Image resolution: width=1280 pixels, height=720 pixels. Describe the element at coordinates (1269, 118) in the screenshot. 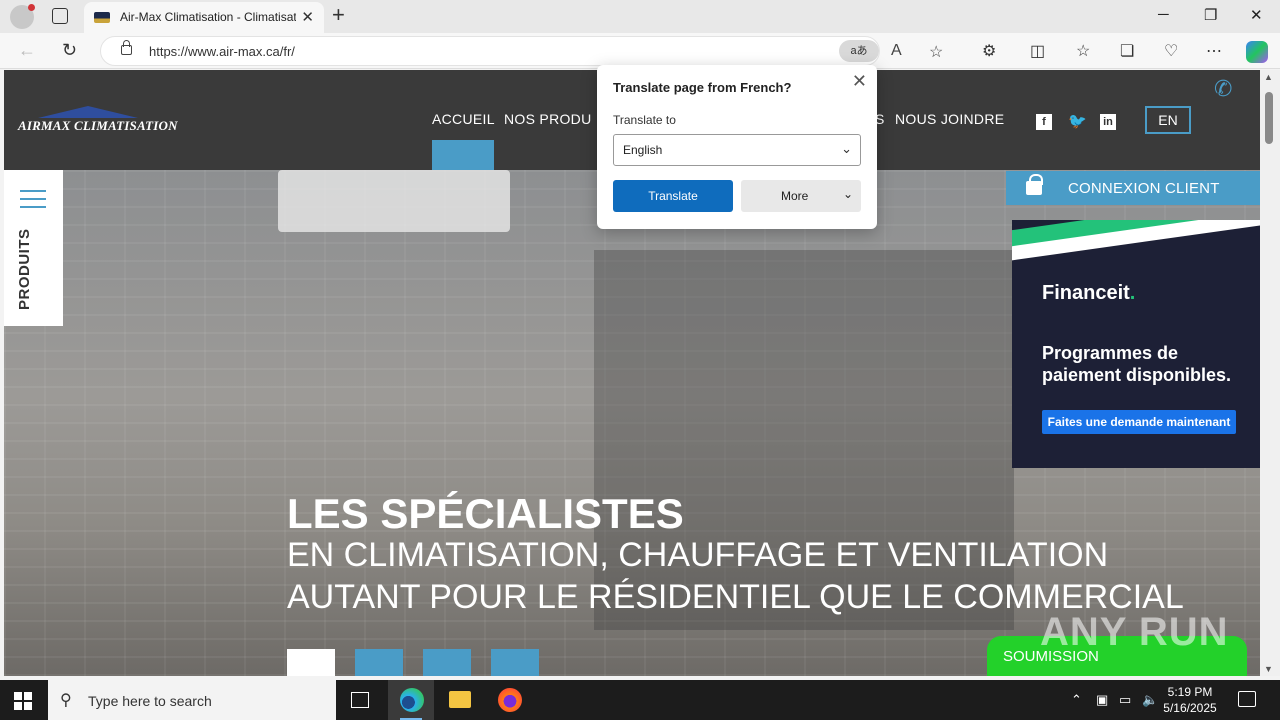

I see `scrollbar-thumb` at that location.